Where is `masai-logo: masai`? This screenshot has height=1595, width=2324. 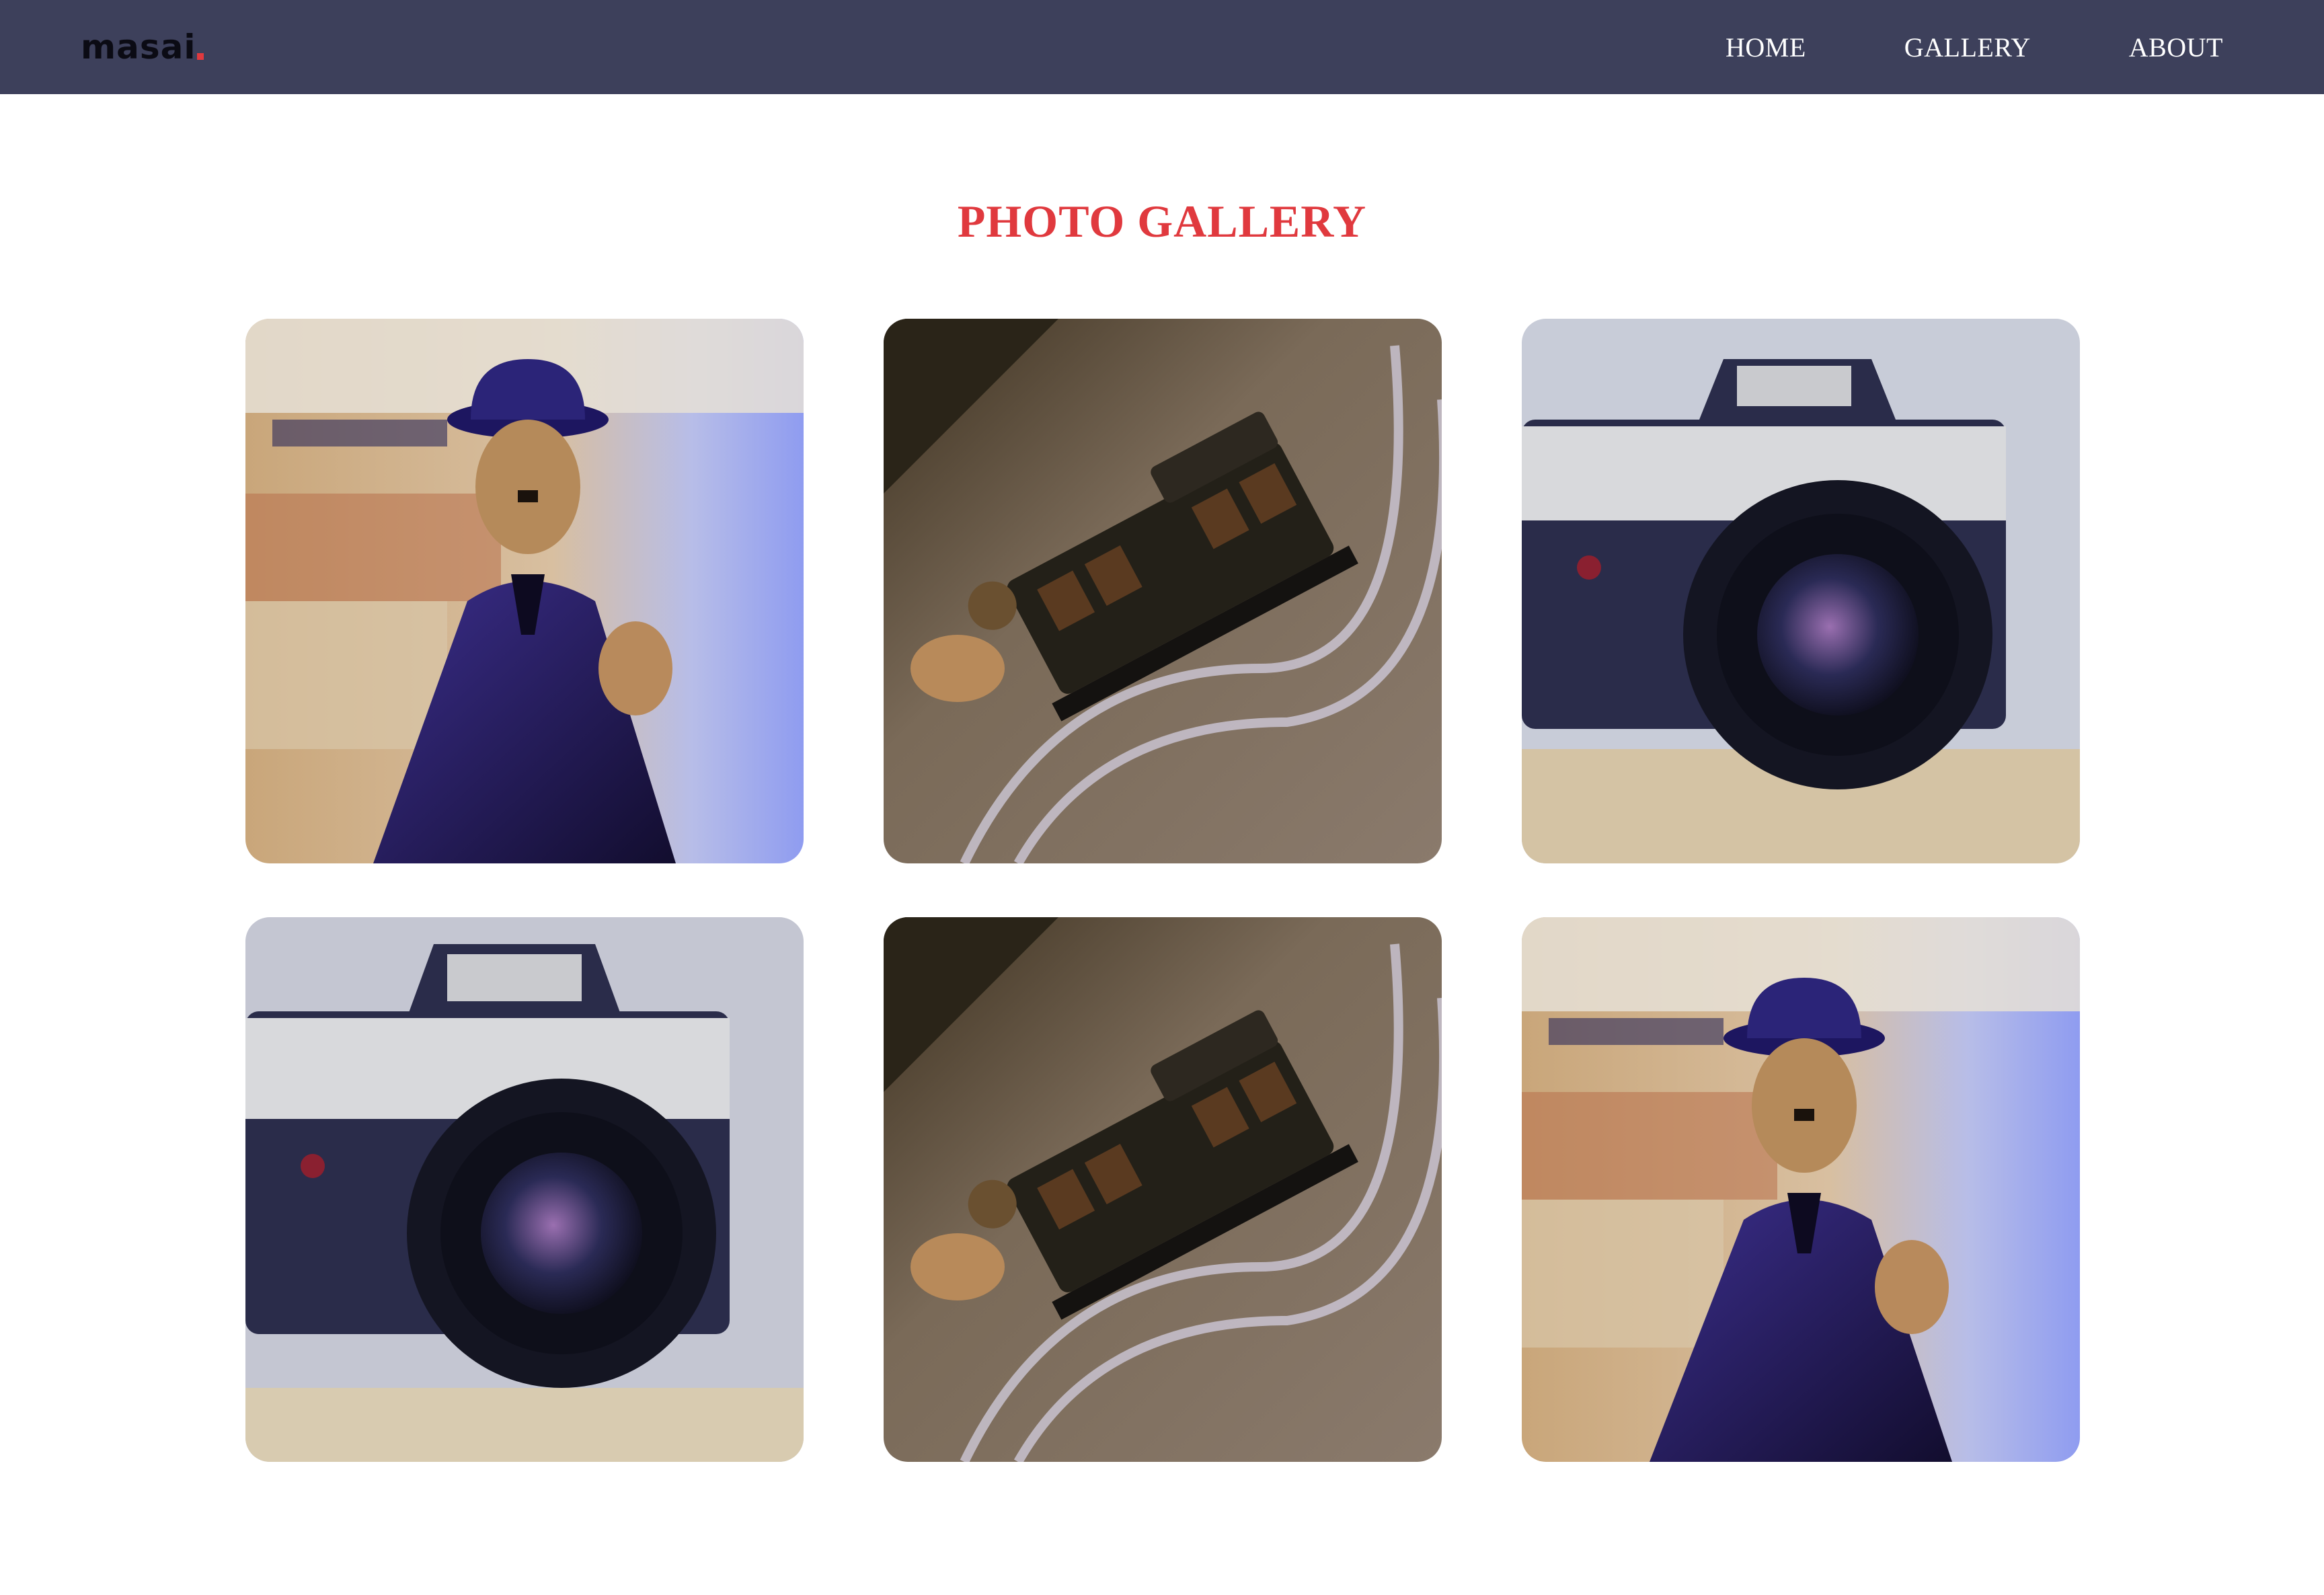 masai-logo: masai is located at coordinates (142, 47).